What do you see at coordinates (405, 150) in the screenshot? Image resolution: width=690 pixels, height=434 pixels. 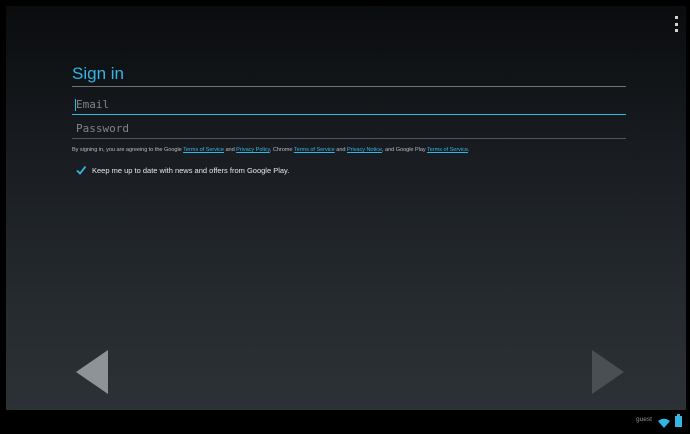 I see `terms-text: , and Google Play` at bounding box center [405, 150].